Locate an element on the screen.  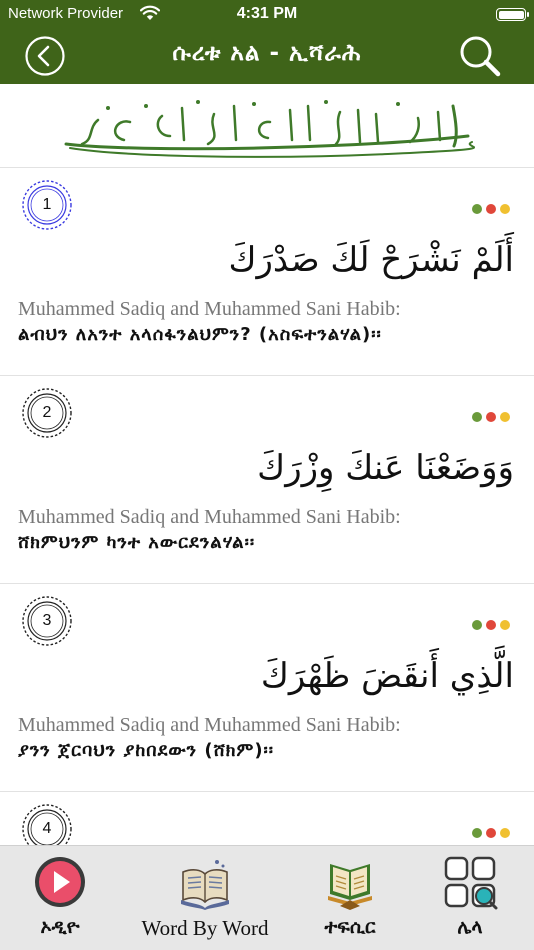
search-button is located at coordinates (480, 56).